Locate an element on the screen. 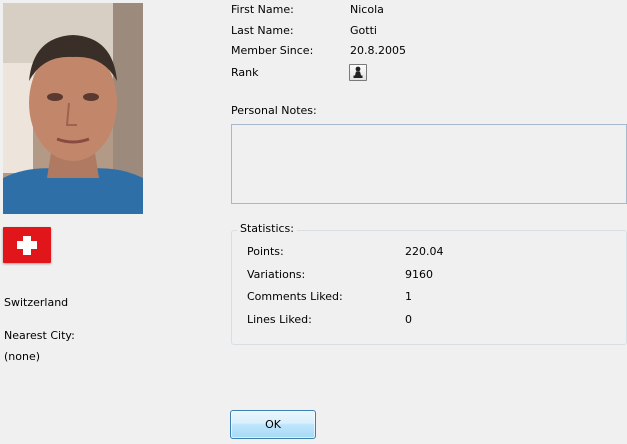 Image resolution: width=627 pixels, height=444 pixels. variations-label: Variations: is located at coordinates (276, 274).